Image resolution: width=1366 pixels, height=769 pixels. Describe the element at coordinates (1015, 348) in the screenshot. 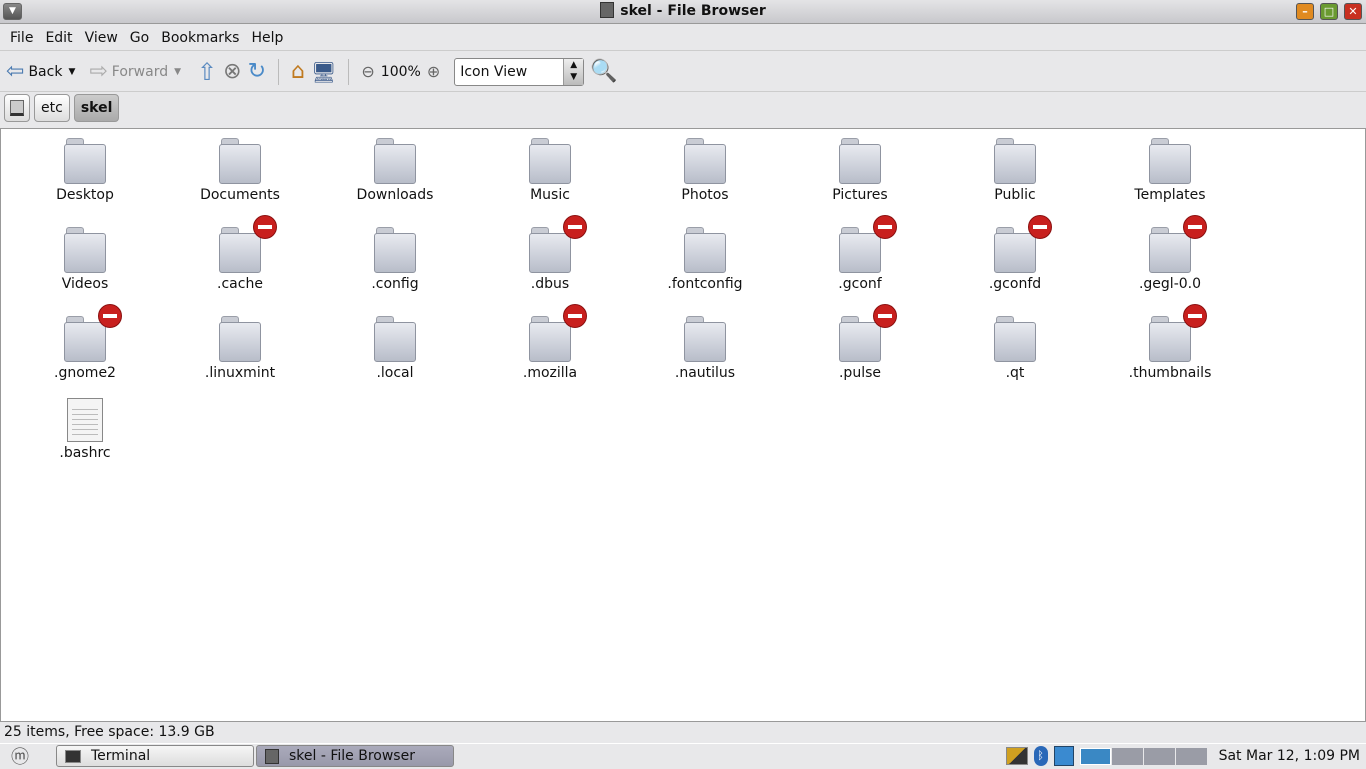

I see `folder-item: .qt` at that location.